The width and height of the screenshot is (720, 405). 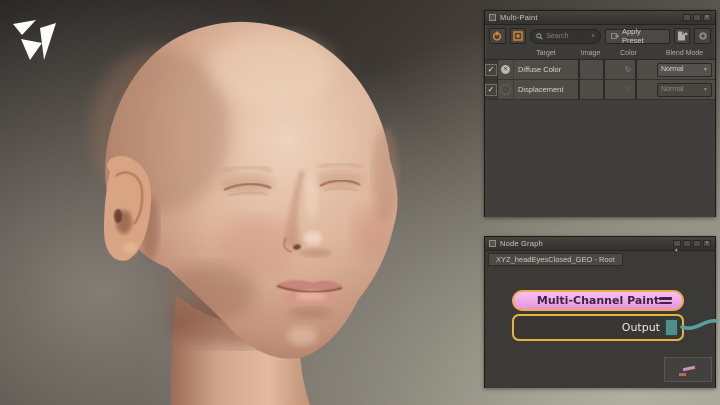 I want to click on table-row-diffuse-color: ✓ × Diffuse Color ↻ Normal ▼, so click(x=600, y=69).